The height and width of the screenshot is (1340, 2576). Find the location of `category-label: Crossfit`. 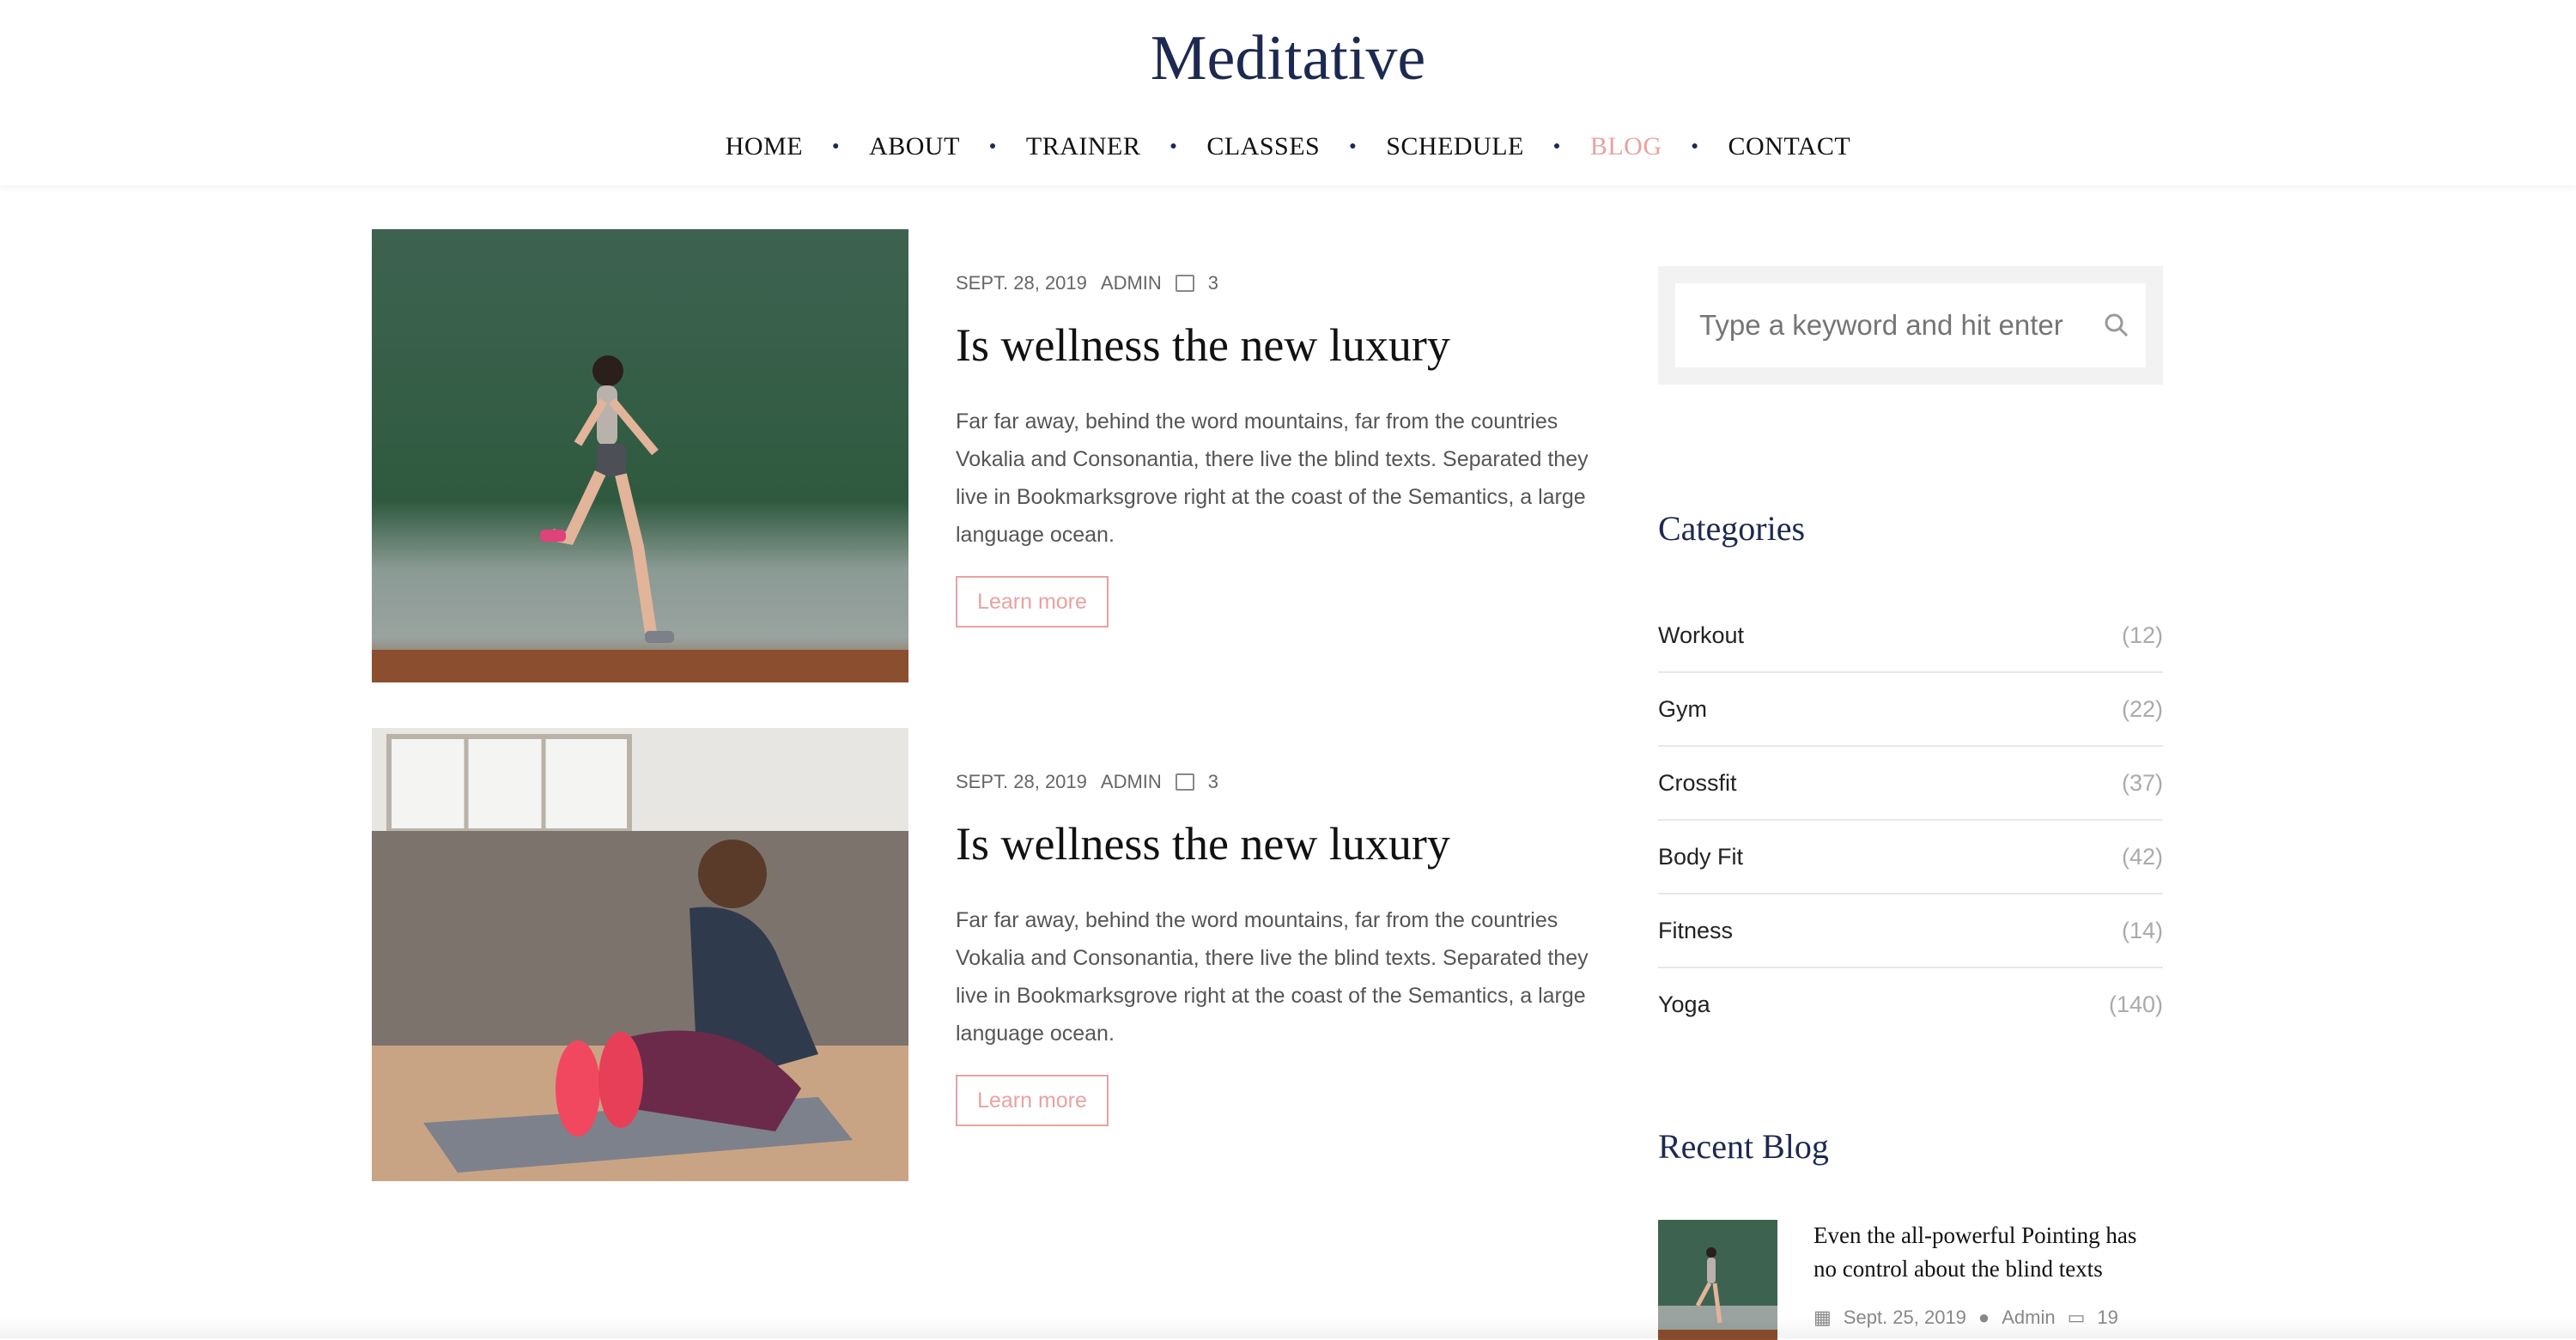

category-label: Crossfit is located at coordinates (1697, 782).